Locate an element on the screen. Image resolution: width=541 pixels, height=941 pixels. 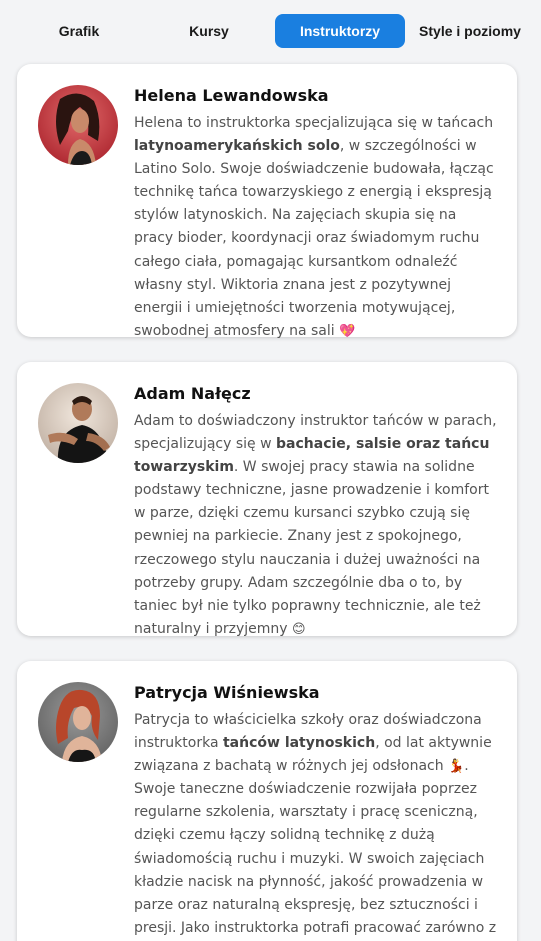
tab-grafik: Grafik is located at coordinates (79, 31).